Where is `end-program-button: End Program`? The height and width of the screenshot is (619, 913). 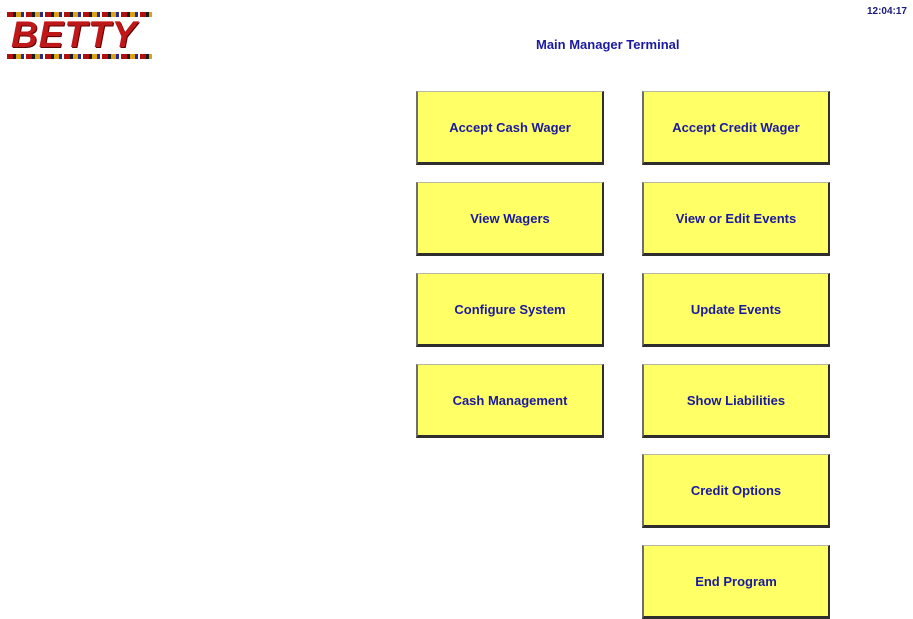
end-program-button: End Program is located at coordinates (736, 582).